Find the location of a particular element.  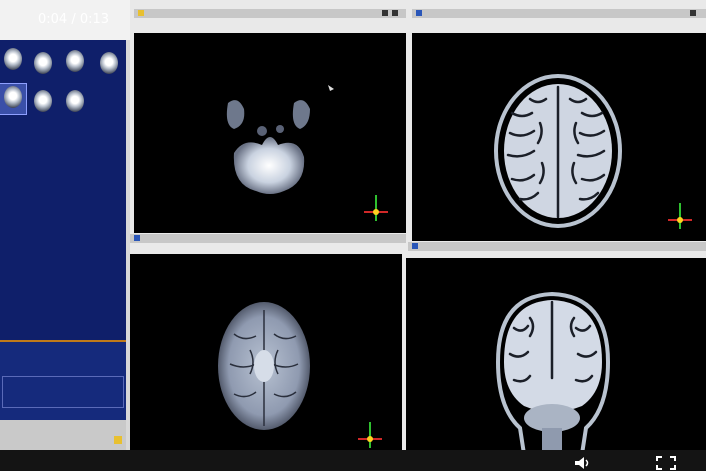

viewport-titlebar-v2 is located at coordinates (559, 13).